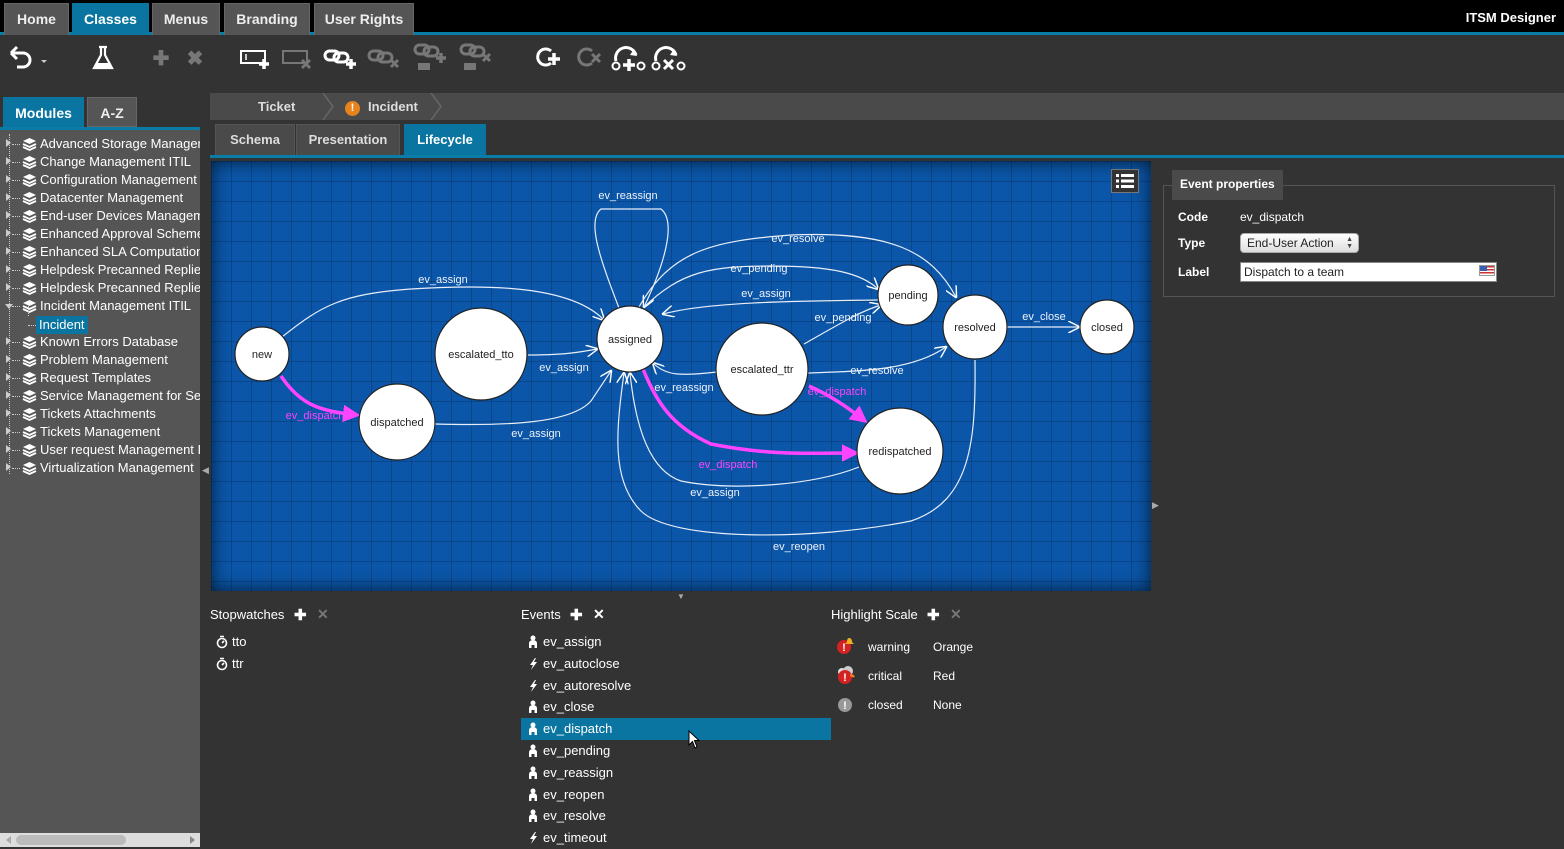 The image size is (1564, 849). I want to click on delete-link-attribute-button, so click(477, 58).